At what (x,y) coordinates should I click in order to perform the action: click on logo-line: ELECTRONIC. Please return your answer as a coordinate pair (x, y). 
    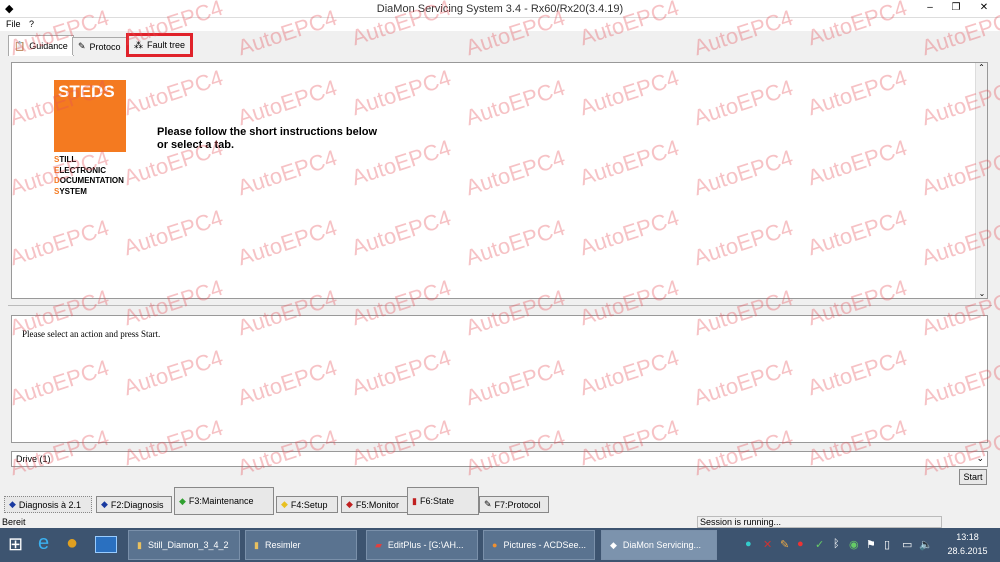
    Looking at the image, I should click on (80, 170).